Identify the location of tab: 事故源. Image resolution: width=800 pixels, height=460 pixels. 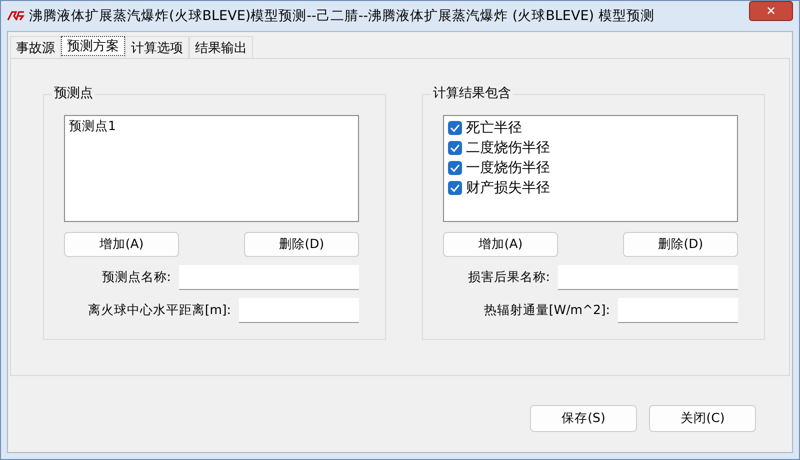
(35, 47).